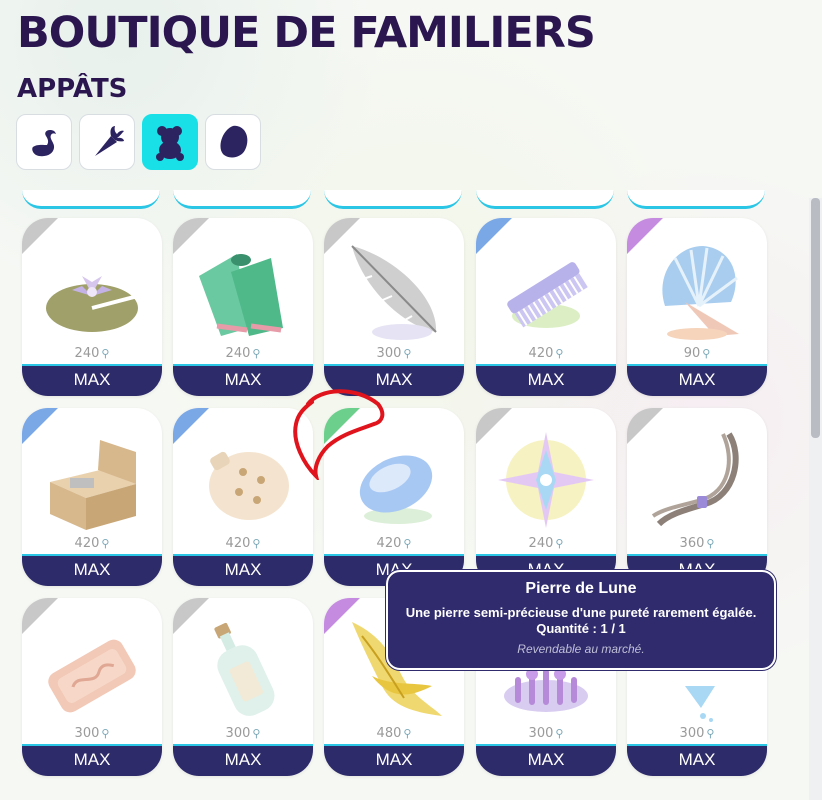 Image resolution: width=822 pixels, height=800 pixels. I want to click on item-card-shell-fan: 90 ⚲ MAX, so click(697, 307).